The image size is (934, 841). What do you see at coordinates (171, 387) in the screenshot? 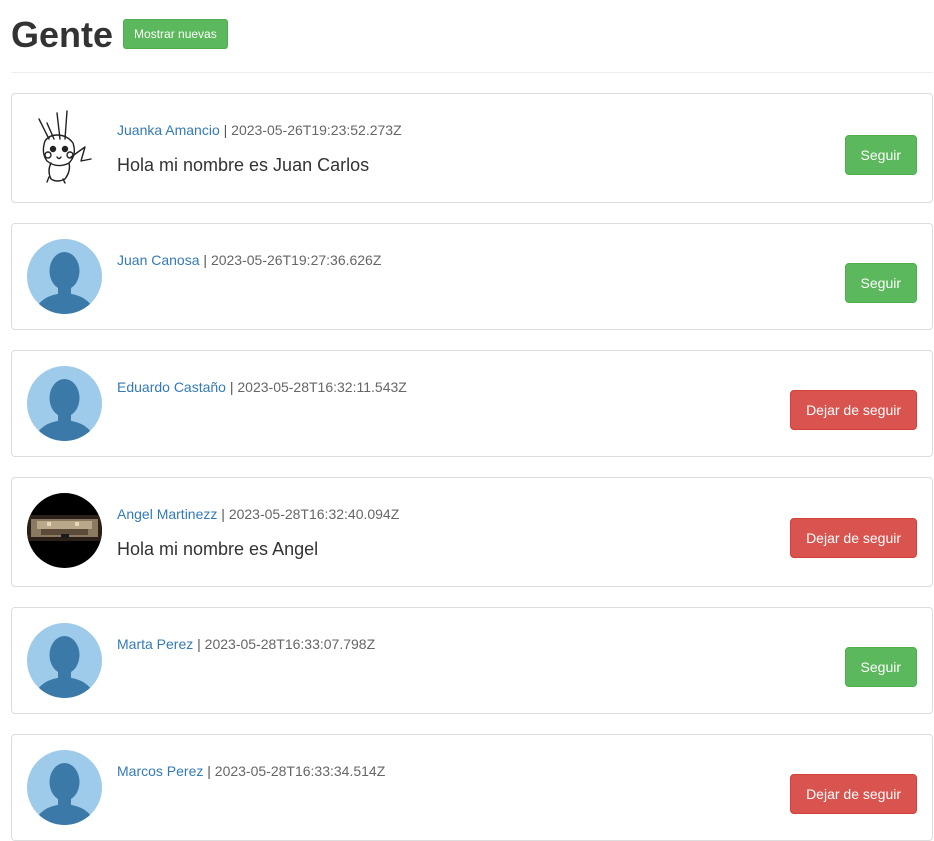
I see `user-name-link: Eduardo Castaño` at bounding box center [171, 387].